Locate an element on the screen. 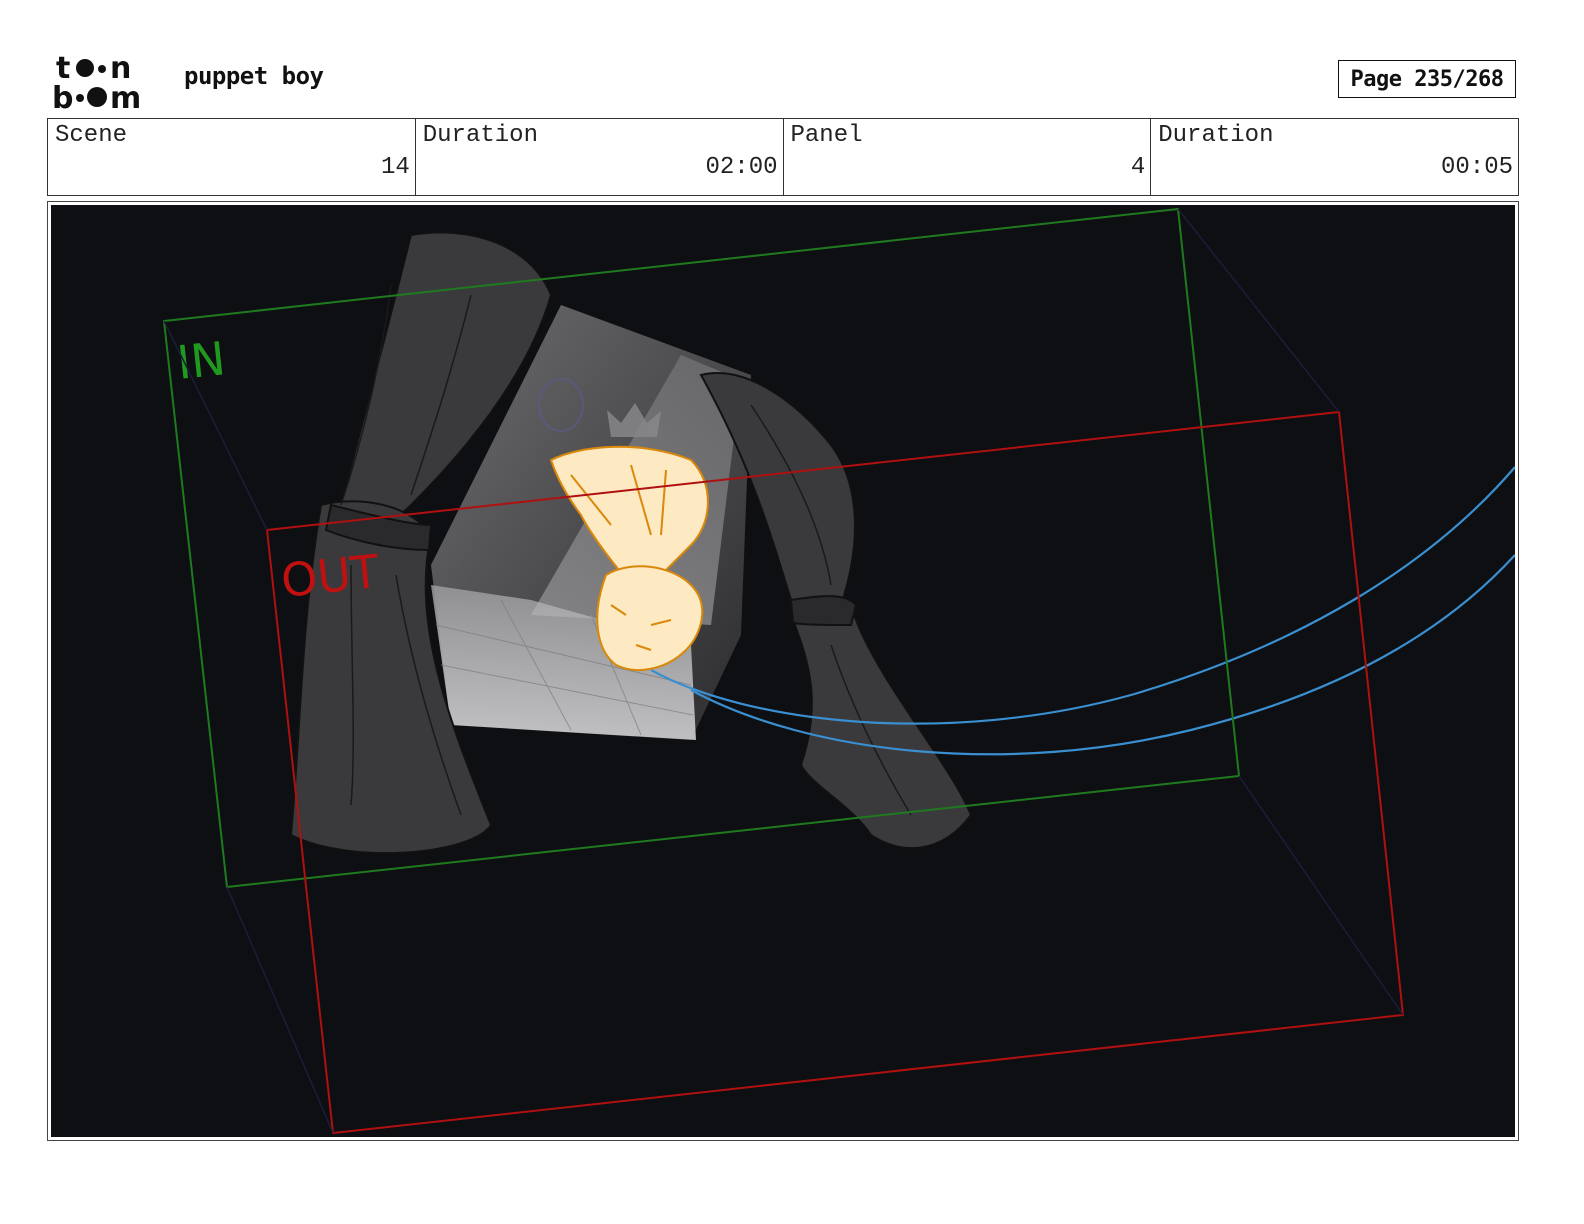  scene-label: Scene is located at coordinates (91, 135).